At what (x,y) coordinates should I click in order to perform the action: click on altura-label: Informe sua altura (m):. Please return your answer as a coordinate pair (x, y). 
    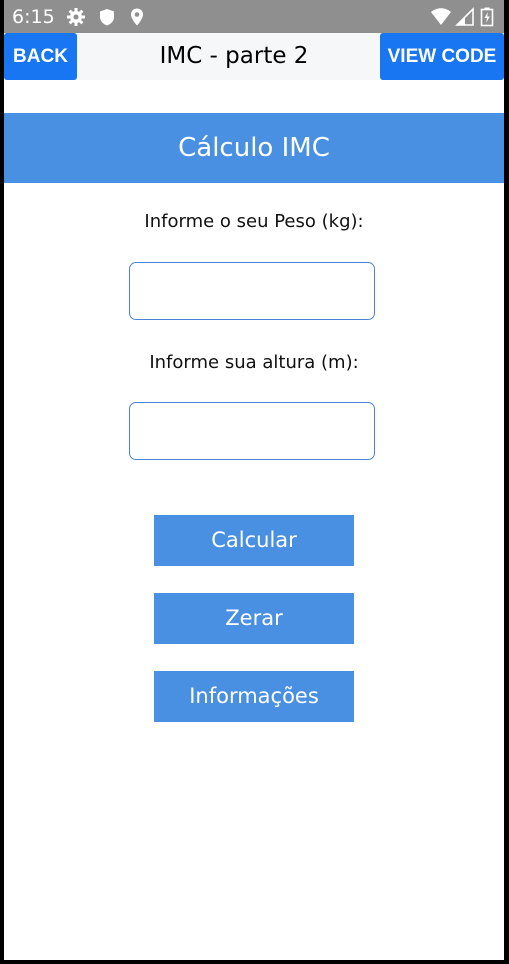
    Looking at the image, I should click on (254, 362).